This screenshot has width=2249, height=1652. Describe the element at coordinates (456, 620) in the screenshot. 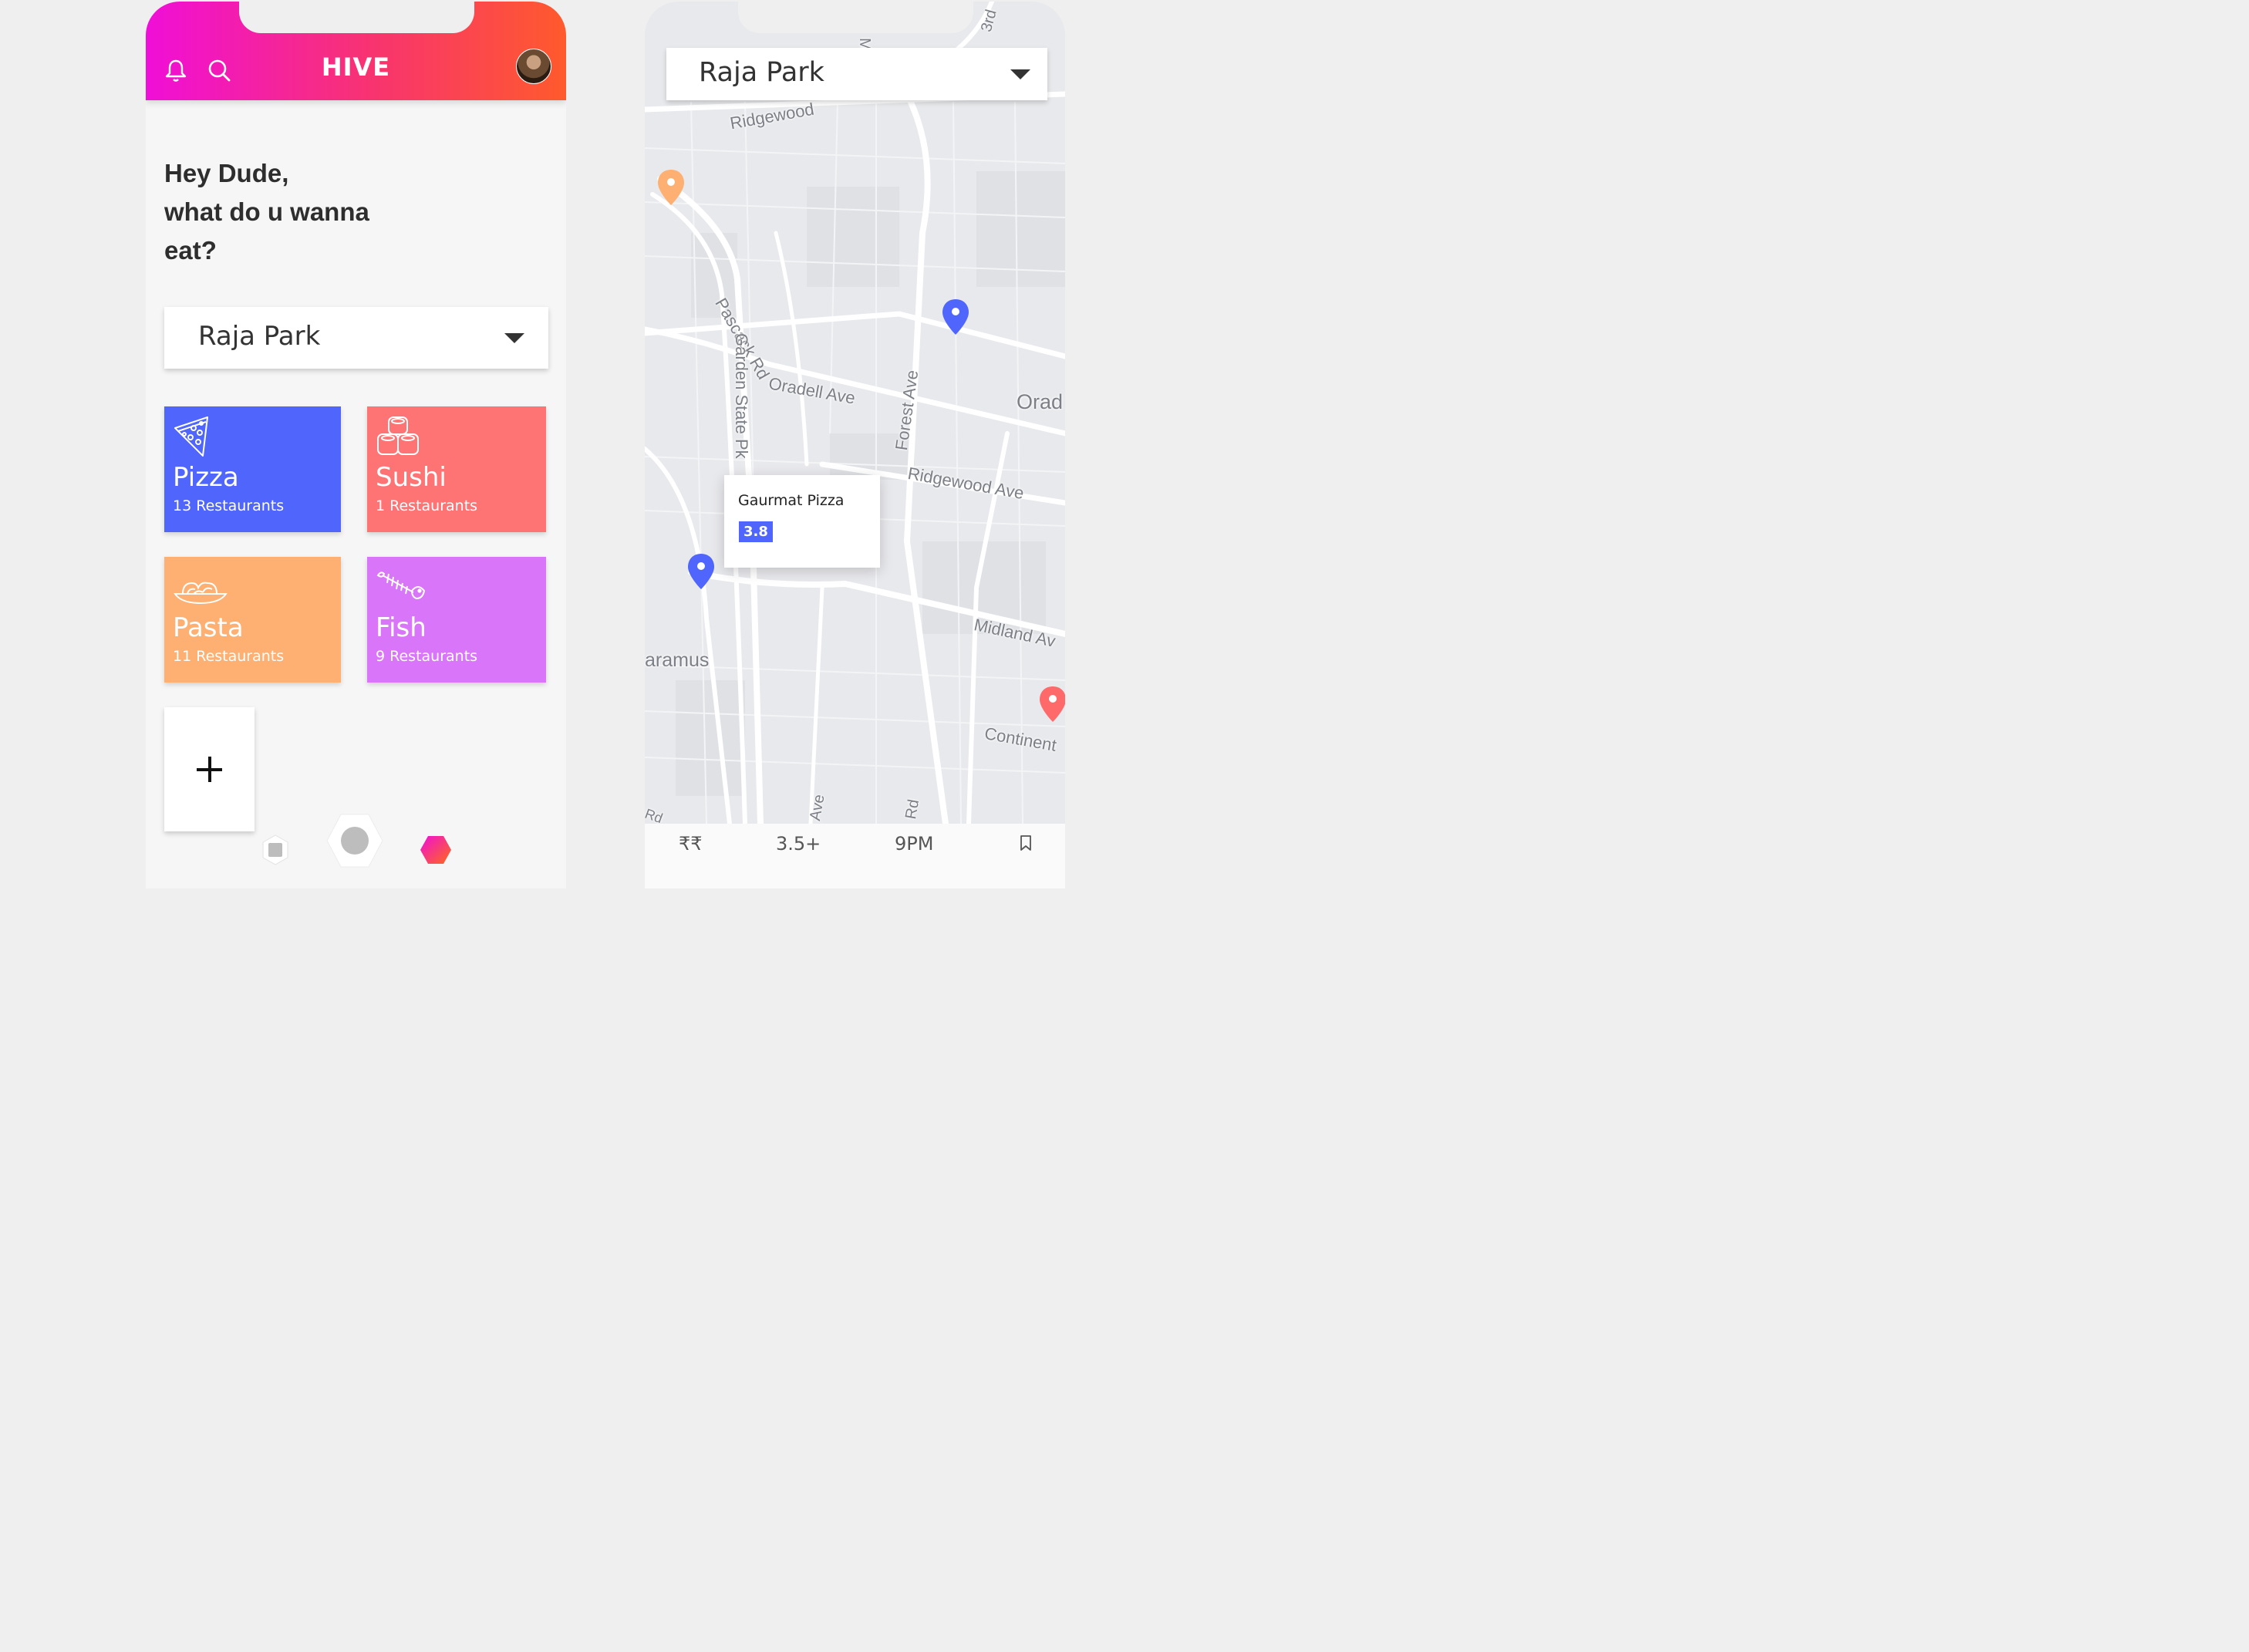

I see `category-tile-fish: Fish 9 Restaurants` at that location.